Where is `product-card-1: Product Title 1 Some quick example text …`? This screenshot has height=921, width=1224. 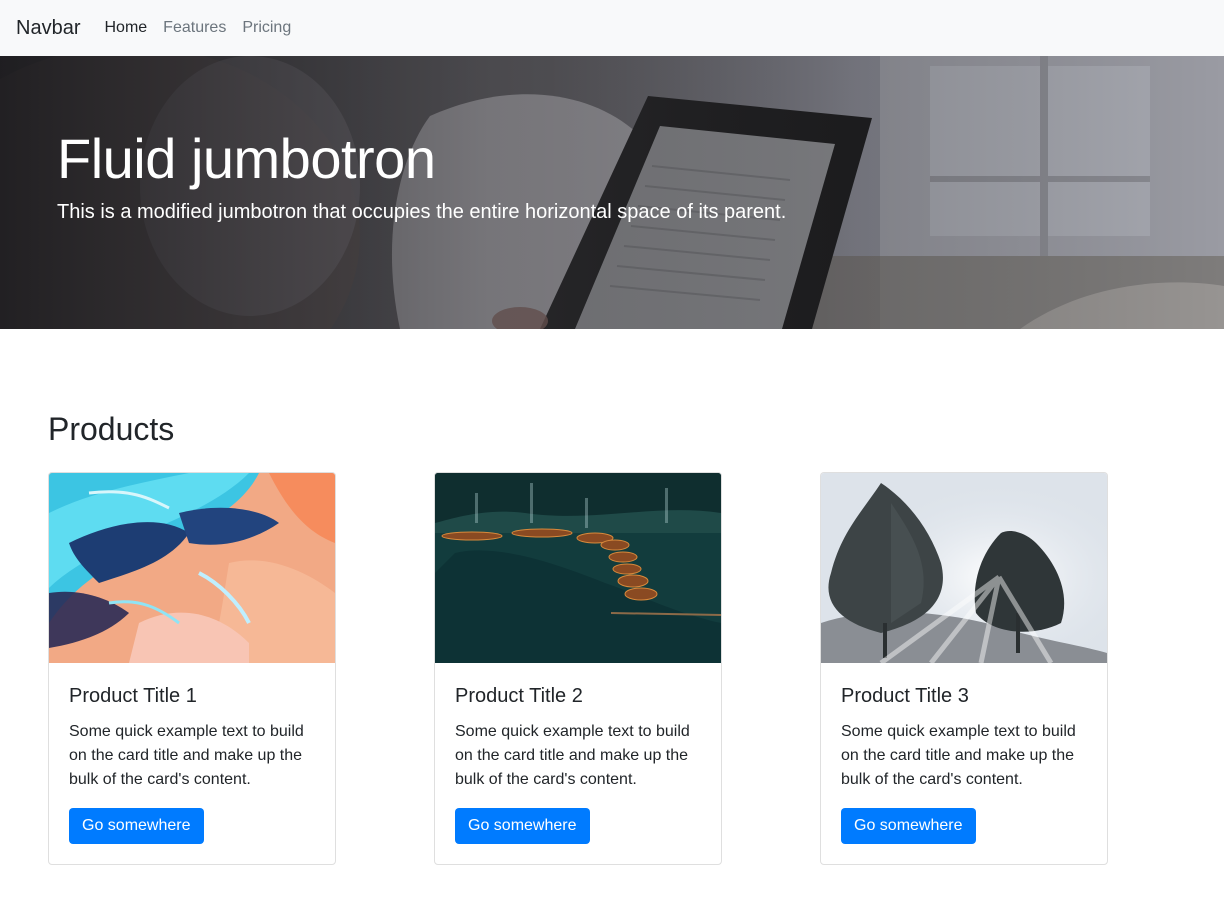 product-card-1: Product Title 1 Some quick example text … is located at coordinates (192, 668).